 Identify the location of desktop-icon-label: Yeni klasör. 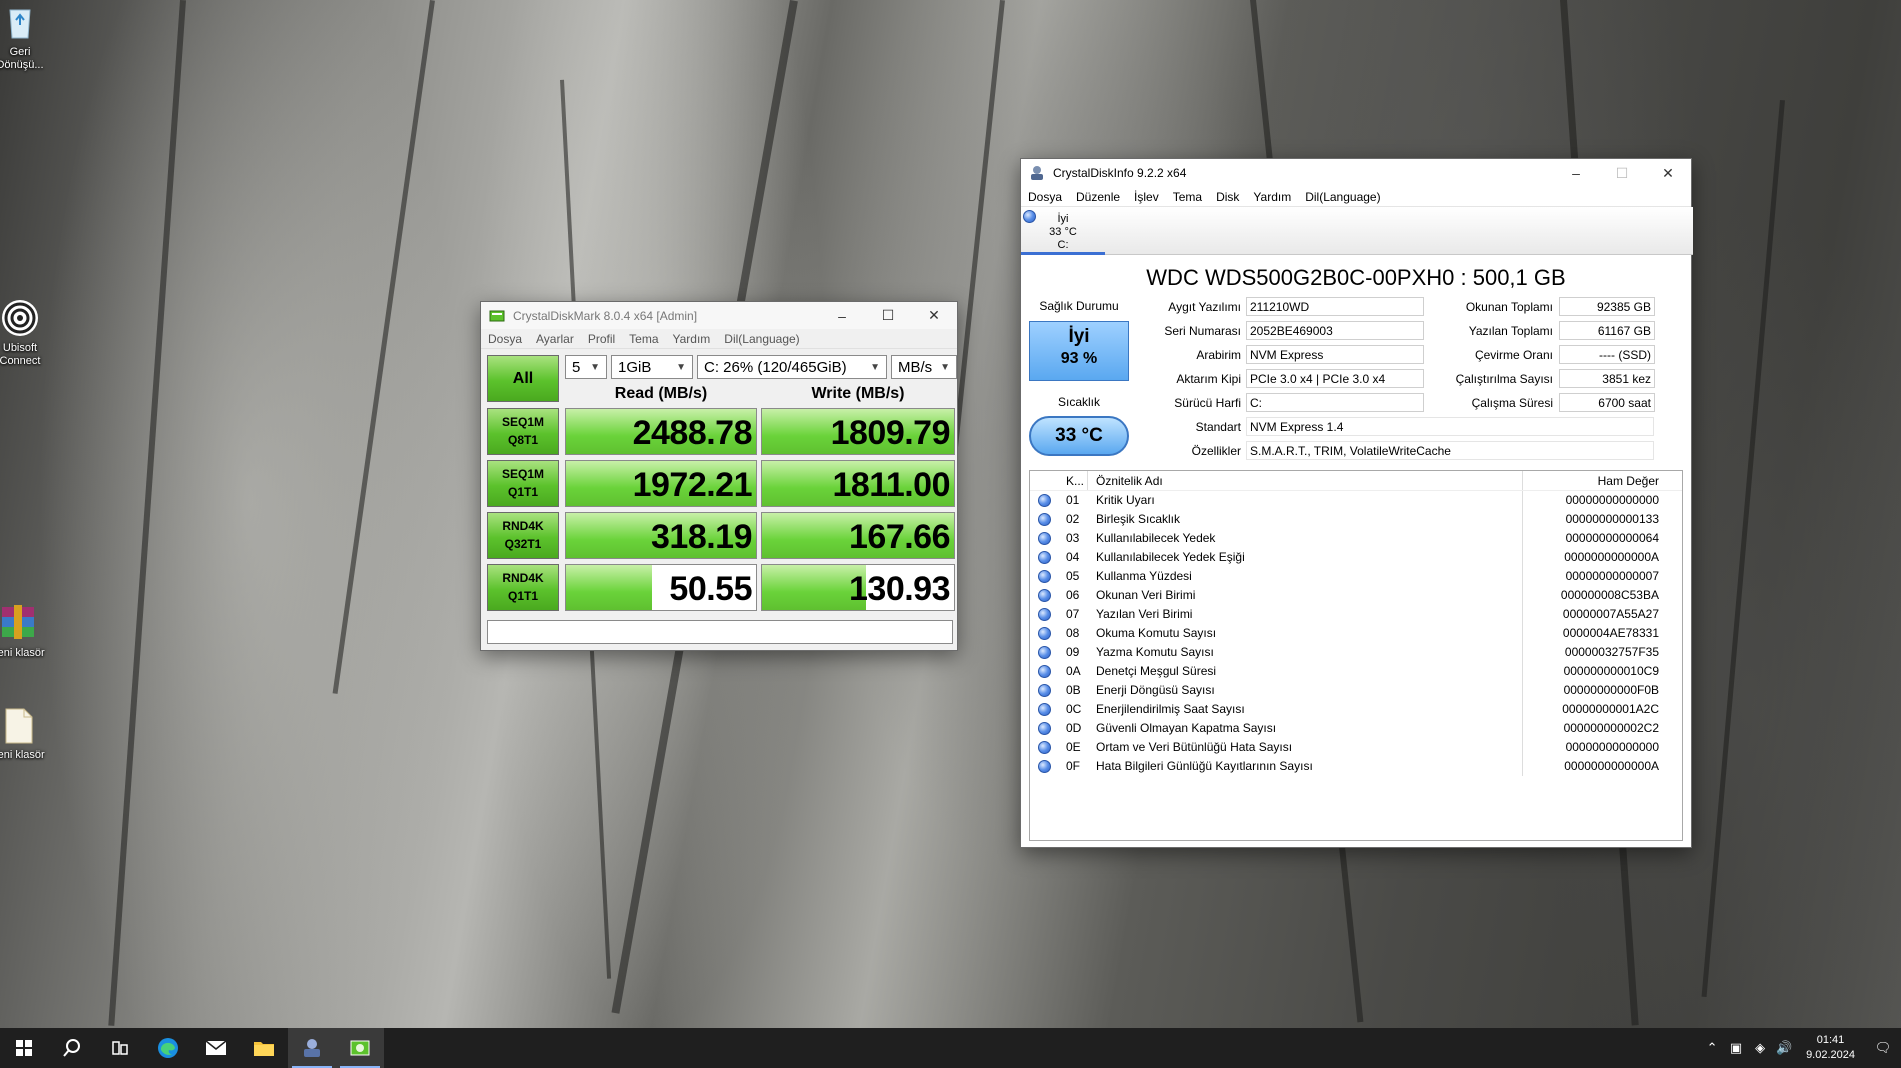
(22, 755).